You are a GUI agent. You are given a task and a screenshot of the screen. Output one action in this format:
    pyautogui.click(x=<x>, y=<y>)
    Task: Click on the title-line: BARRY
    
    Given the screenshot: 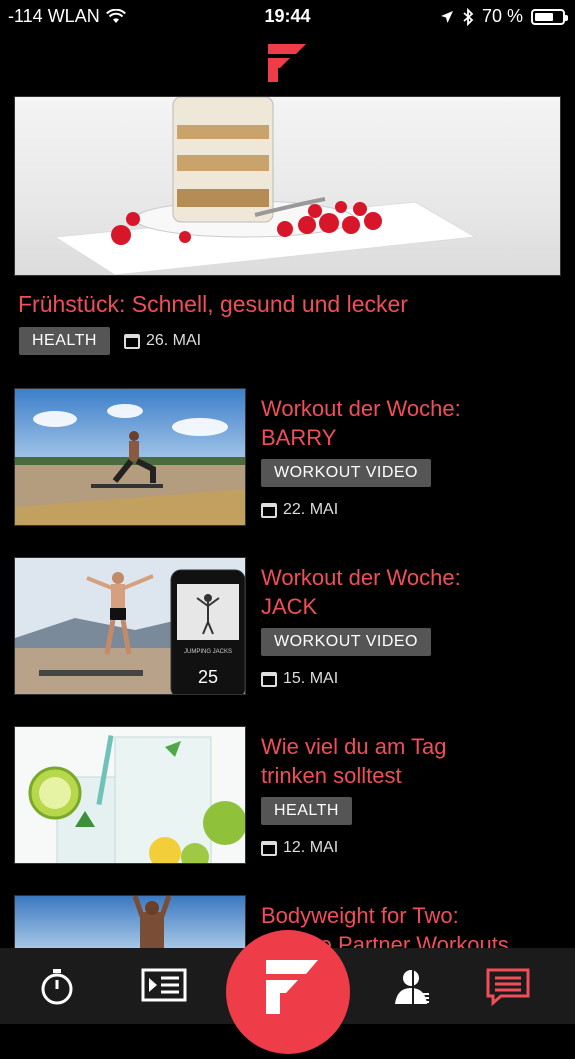 What is the action you would take?
    pyautogui.click(x=299, y=437)
    